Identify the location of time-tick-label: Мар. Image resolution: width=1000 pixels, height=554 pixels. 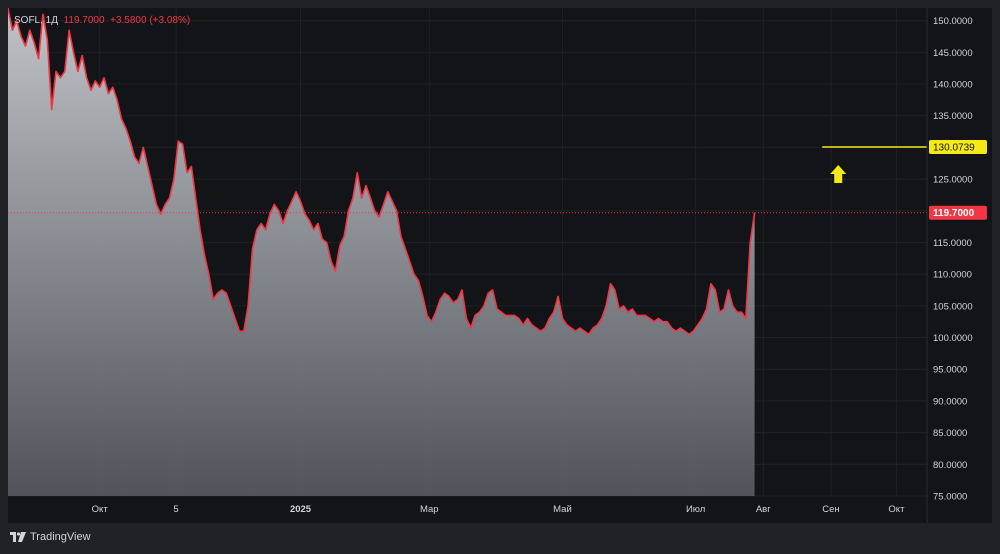
(429, 509).